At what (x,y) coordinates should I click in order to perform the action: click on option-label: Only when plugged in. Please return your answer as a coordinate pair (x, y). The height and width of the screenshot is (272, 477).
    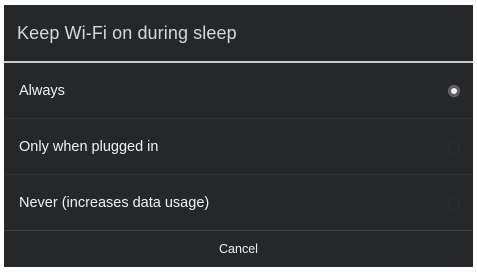
    Looking at the image, I should click on (89, 146).